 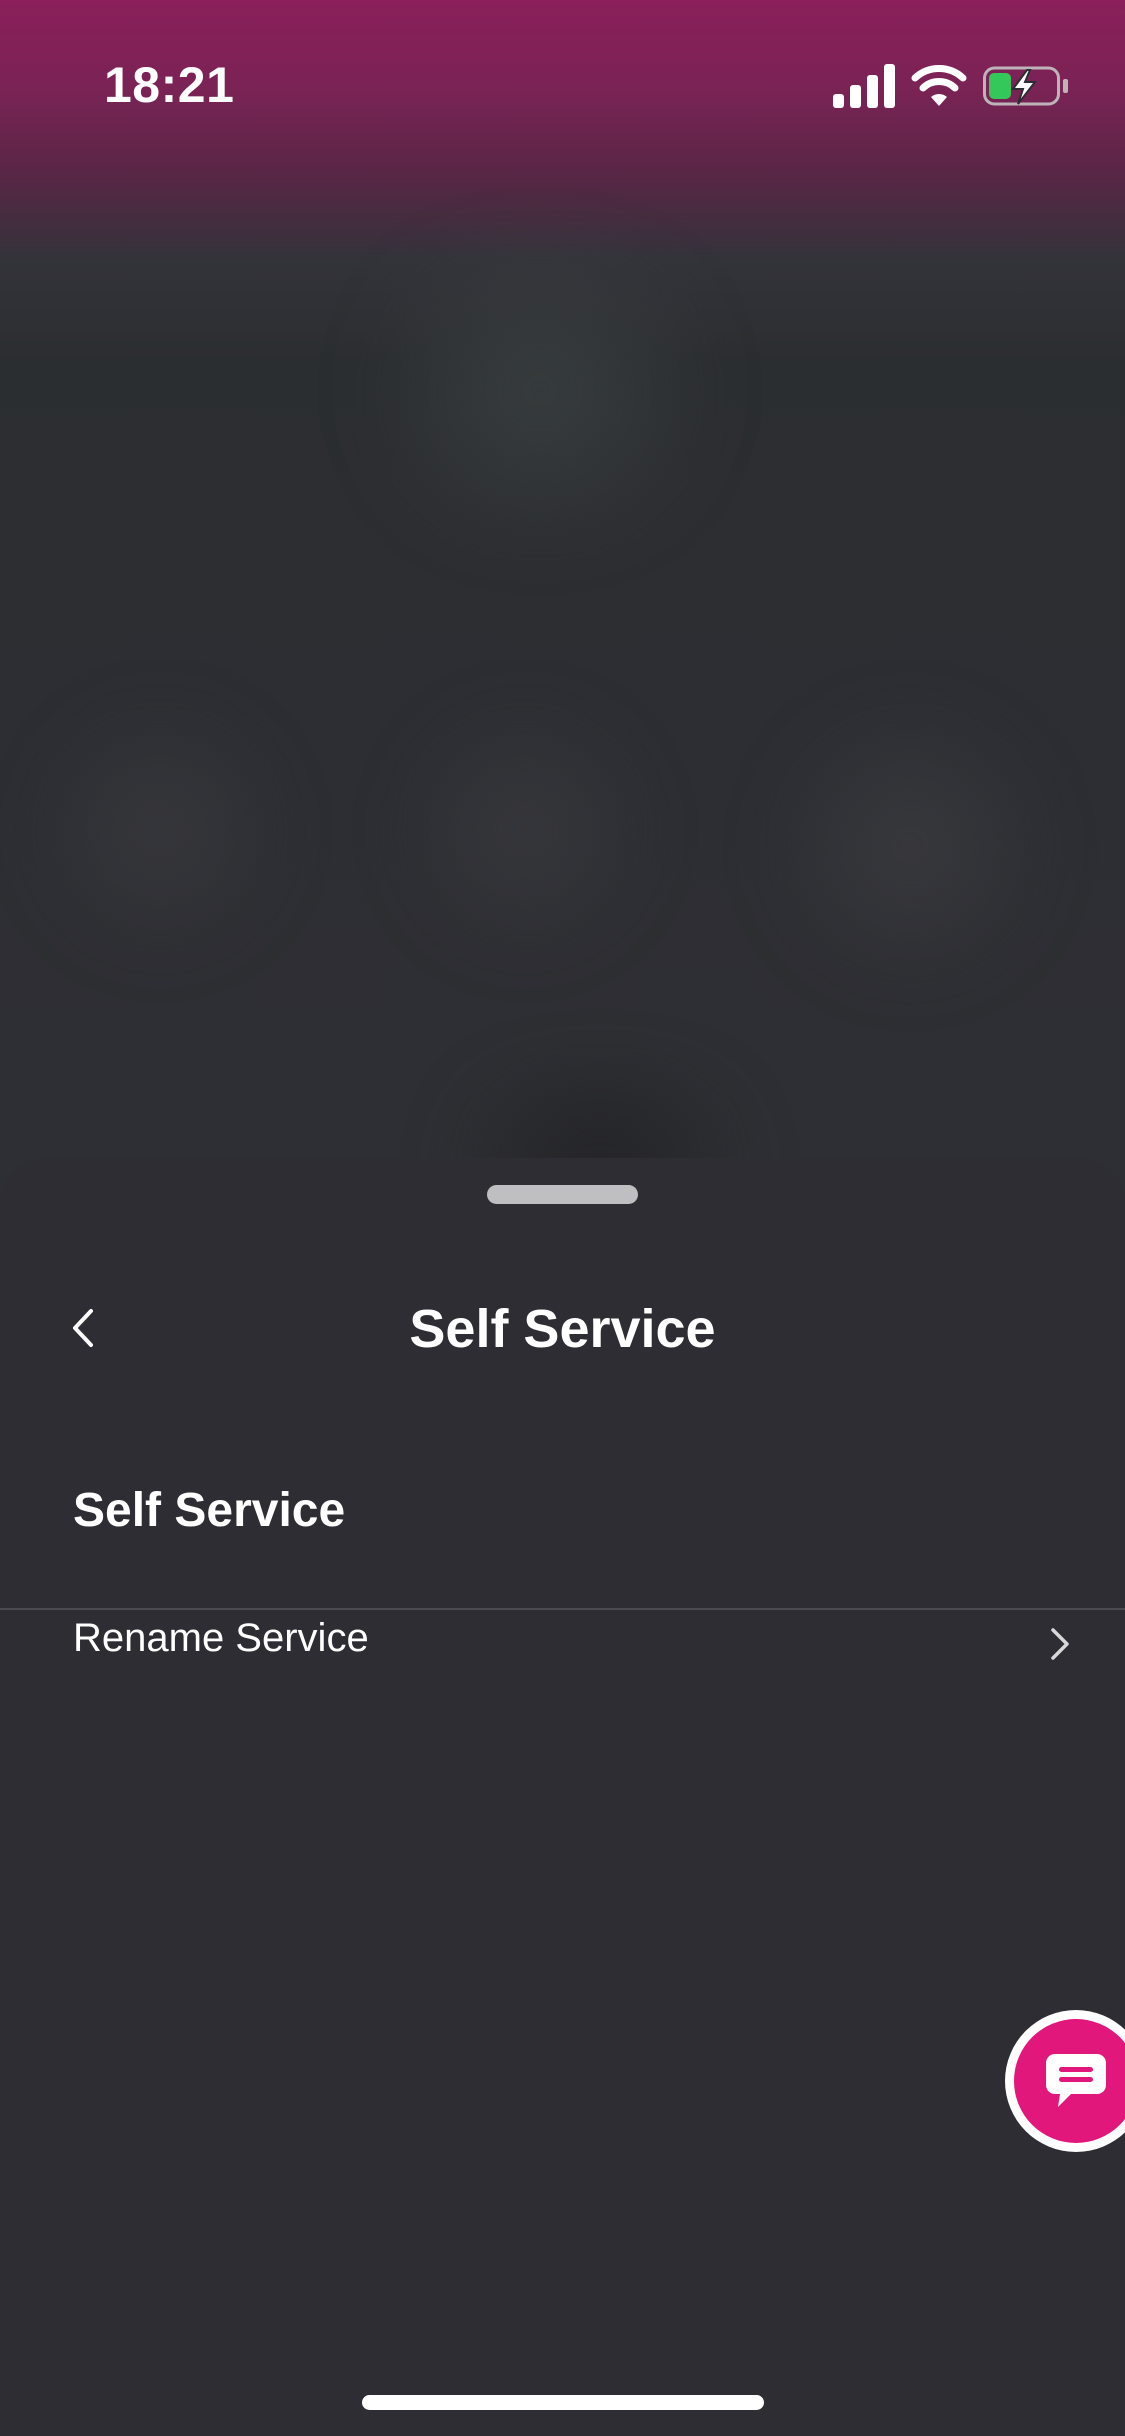 I want to click on list-item-label: Rename Service, so click(x=221, y=1638).